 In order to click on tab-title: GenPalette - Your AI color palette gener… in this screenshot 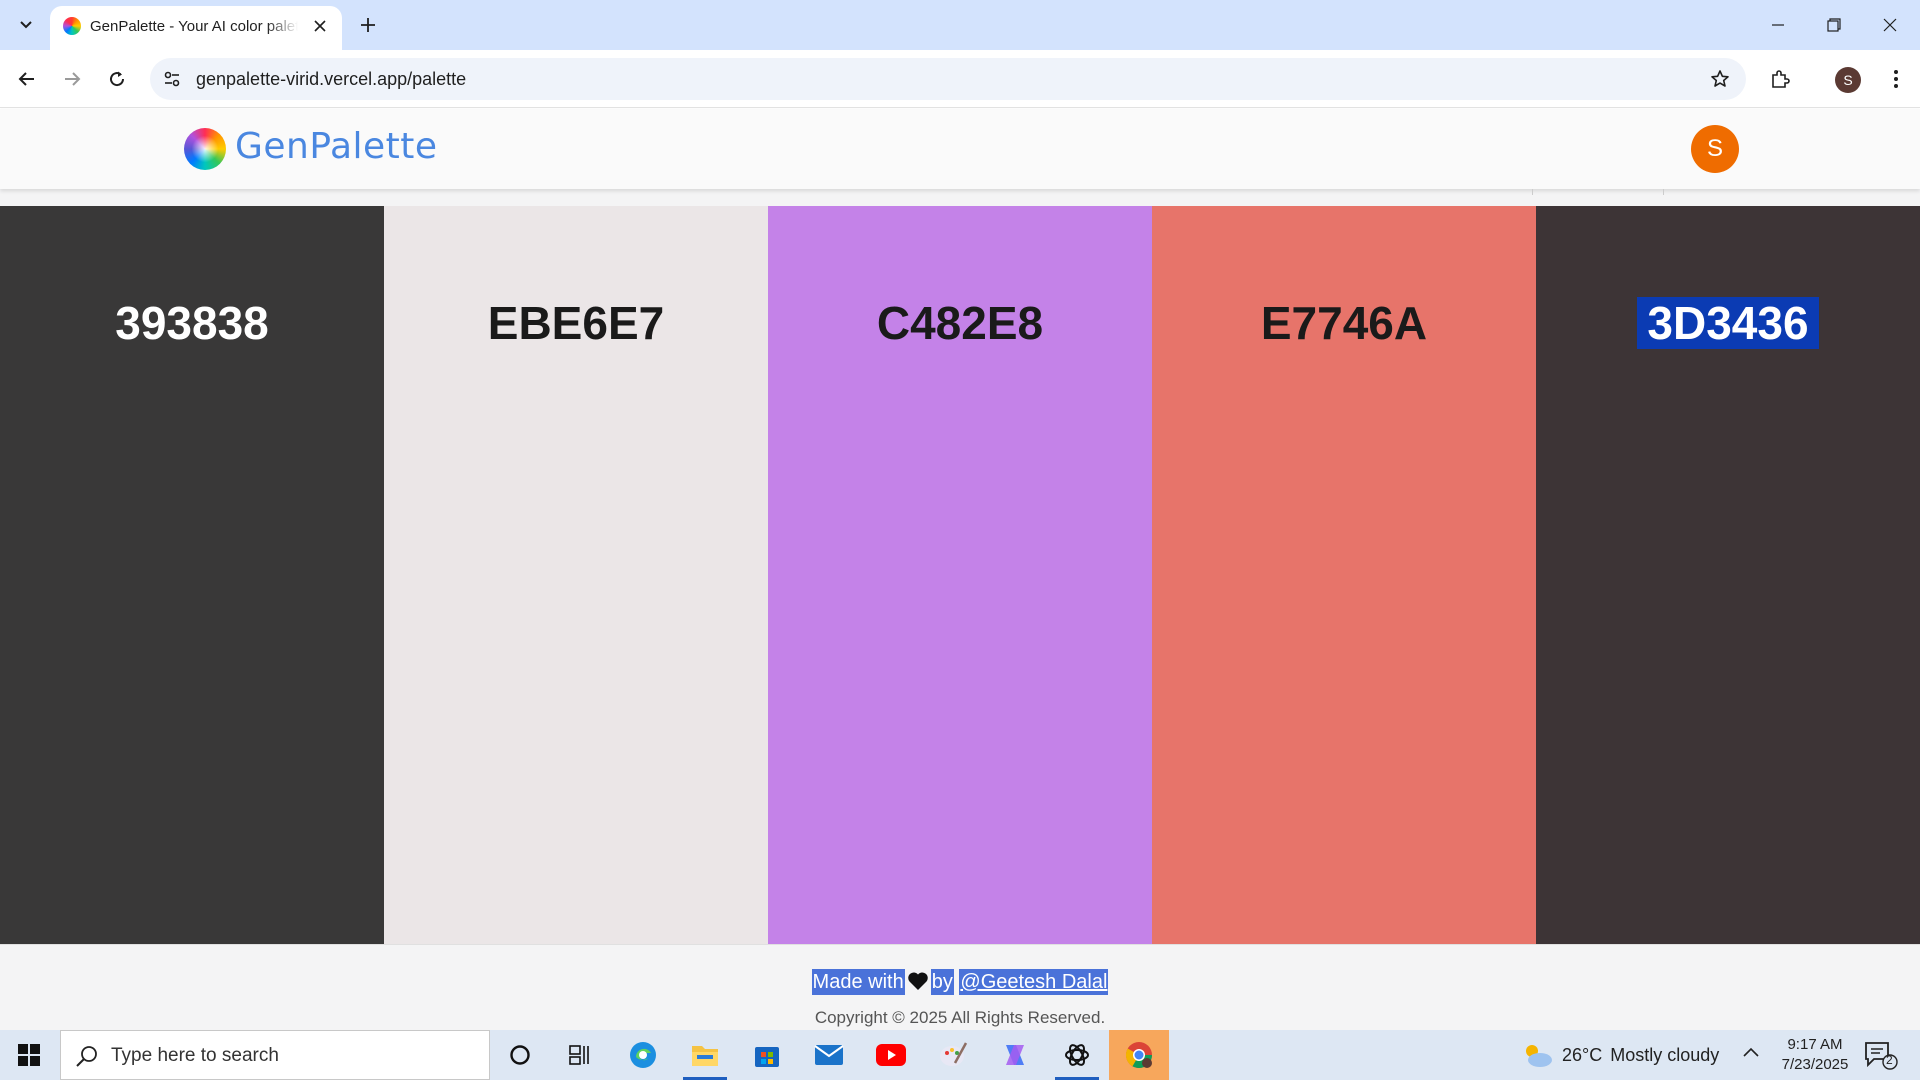, I will do `click(194, 26)`.